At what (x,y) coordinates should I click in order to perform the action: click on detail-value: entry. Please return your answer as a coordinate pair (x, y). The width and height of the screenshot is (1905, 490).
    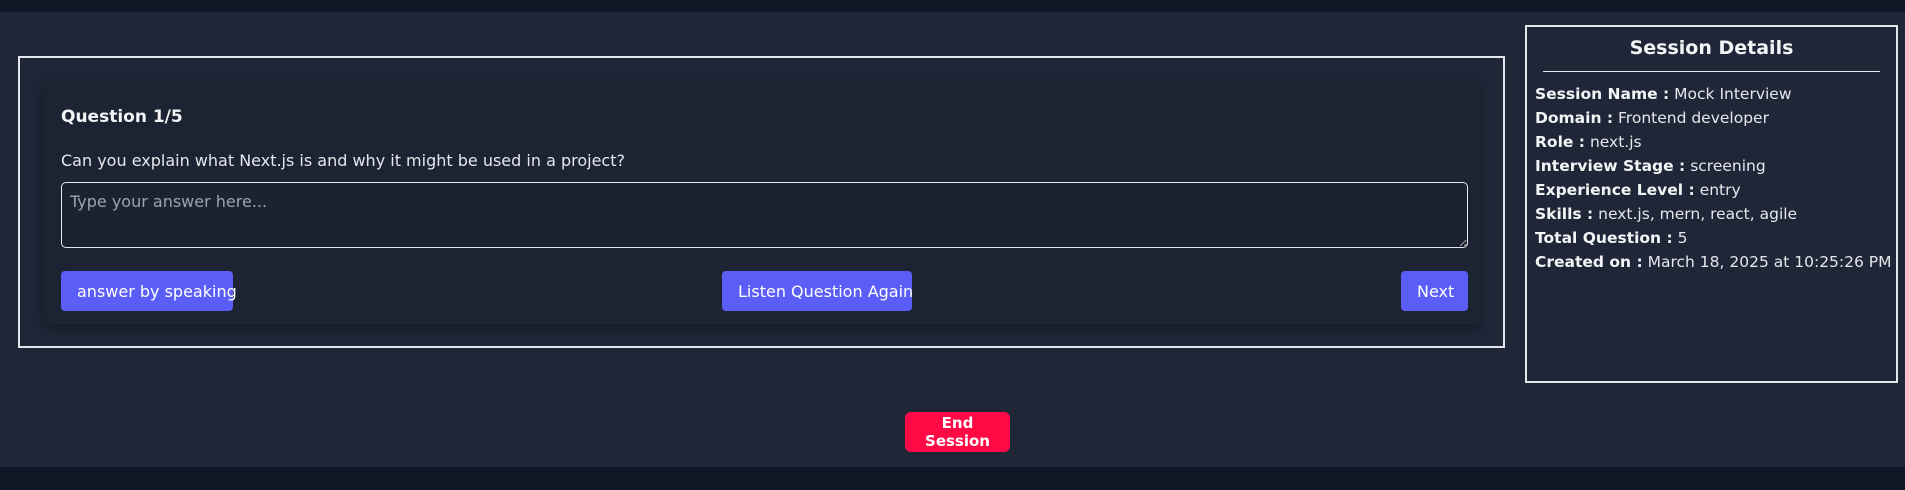
    Looking at the image, I should click on (1720, 190).